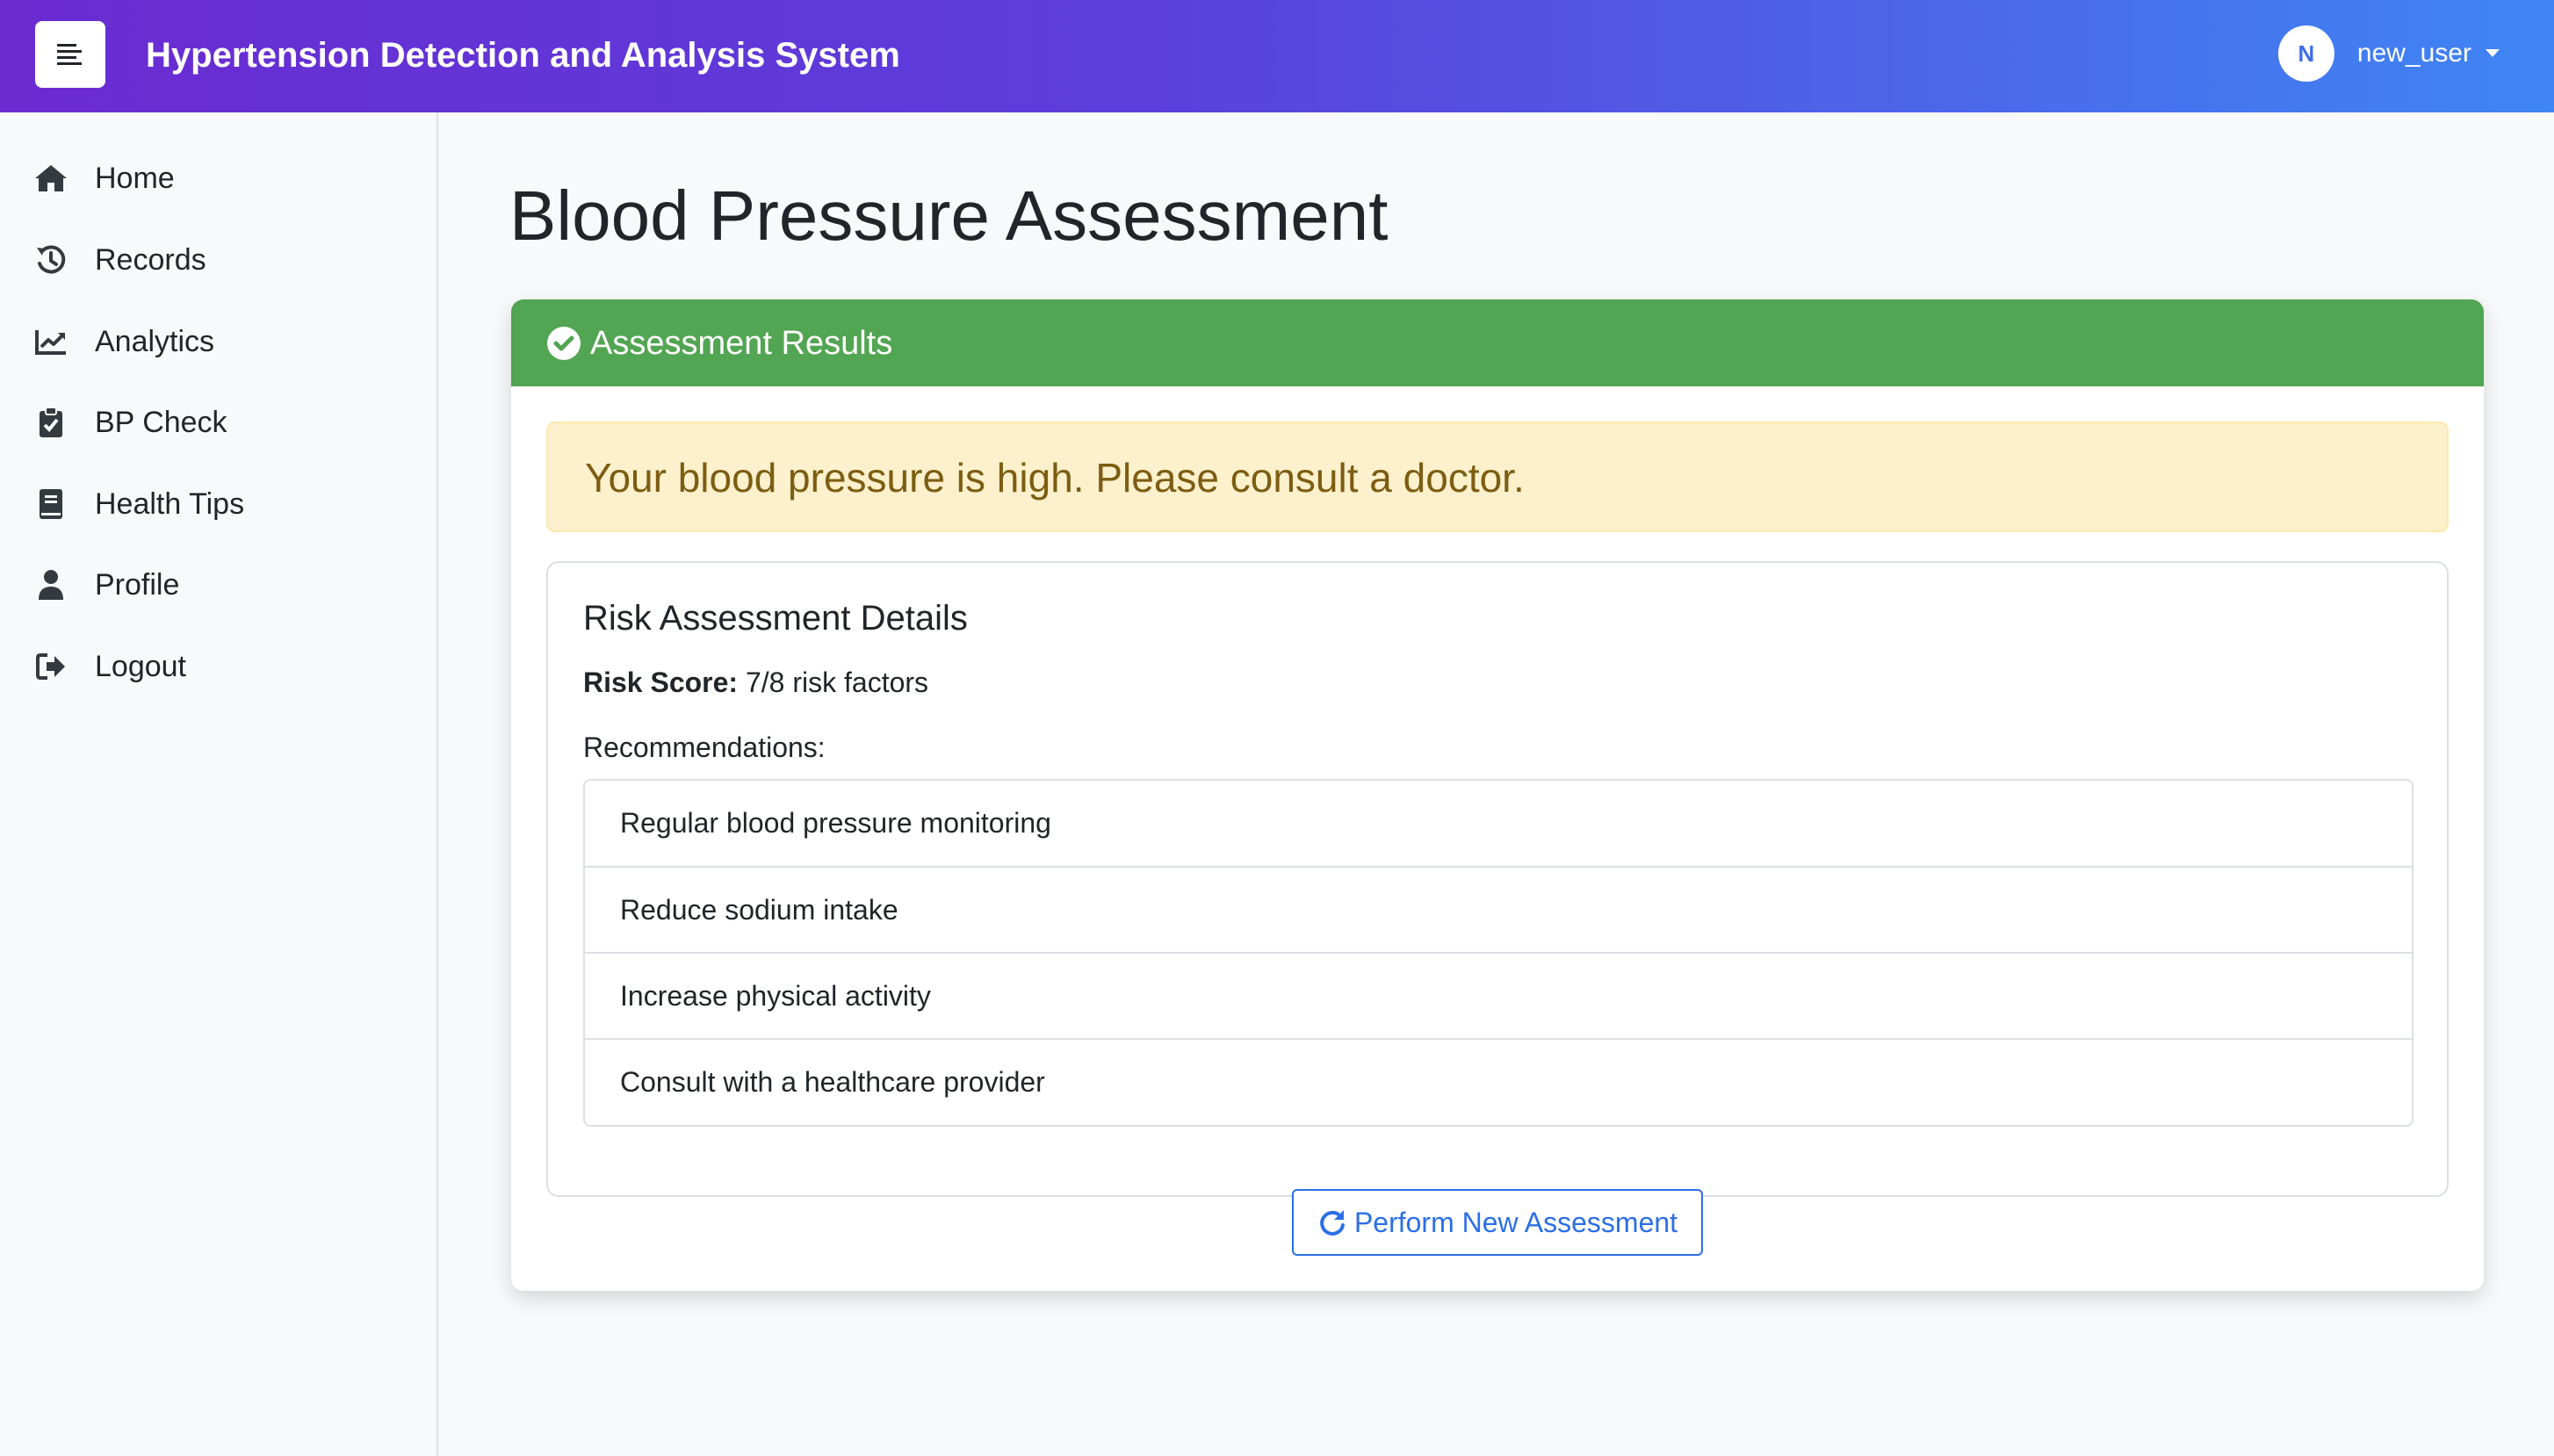  What do you see at coordinates (140, 666) in the screenshot?
I see `sidebar-item-label: Logout` at bounding box center [140, 666].